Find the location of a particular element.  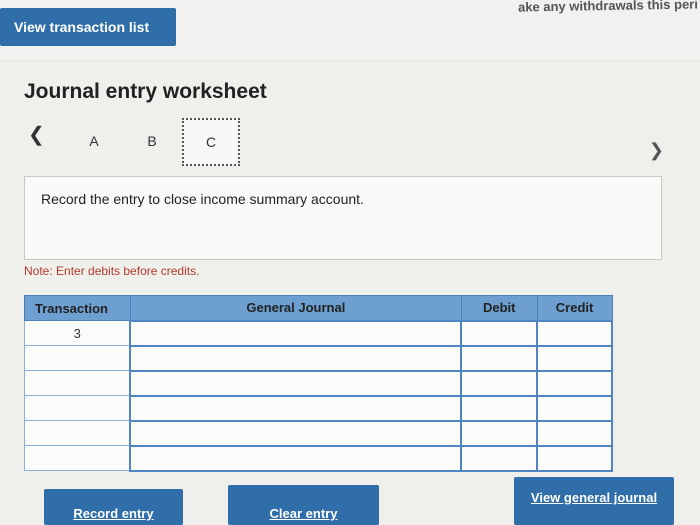

view-general-journal-button: View general journal is located at coordinates (594, 501).